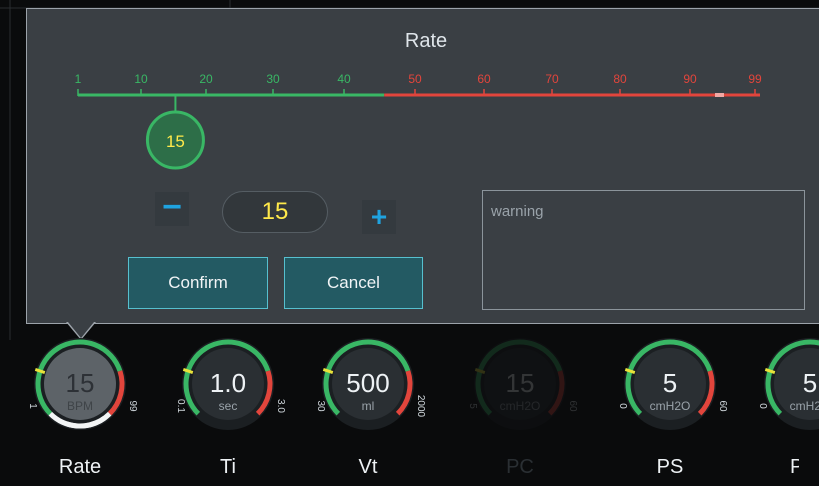  I want to click on slider-tick-label: 50, so click(415, 79).